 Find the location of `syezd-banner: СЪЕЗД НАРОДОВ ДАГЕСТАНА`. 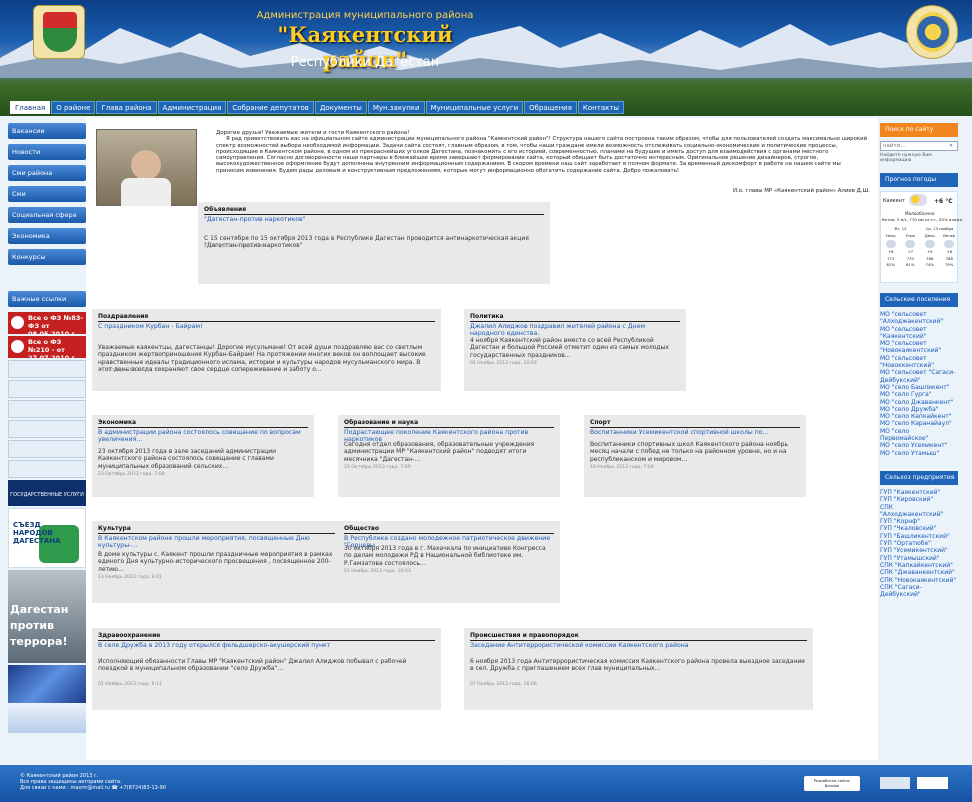

syezd-banner: СЪЕЗД НАРОДОВ ДАГЕСТАНА is located at coordinates (47, 538).